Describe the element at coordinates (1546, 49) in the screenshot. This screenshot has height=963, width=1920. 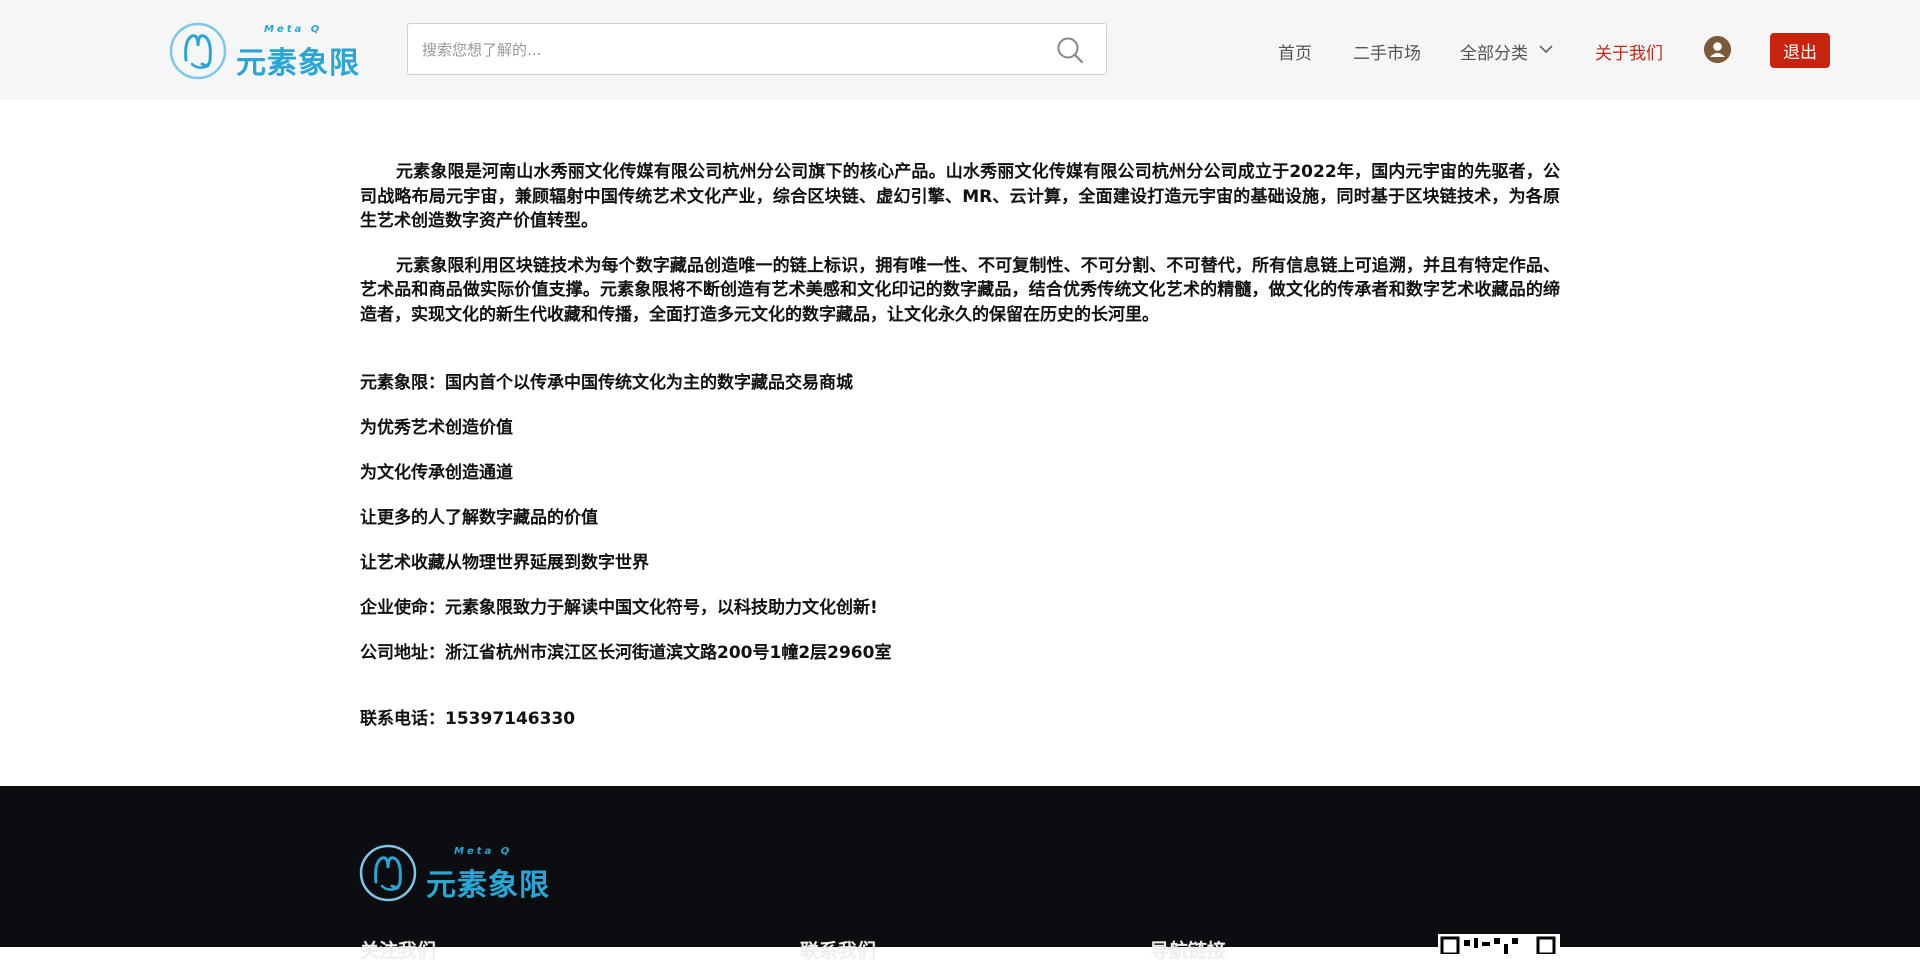
I see `chevron-down-icon` at that location.